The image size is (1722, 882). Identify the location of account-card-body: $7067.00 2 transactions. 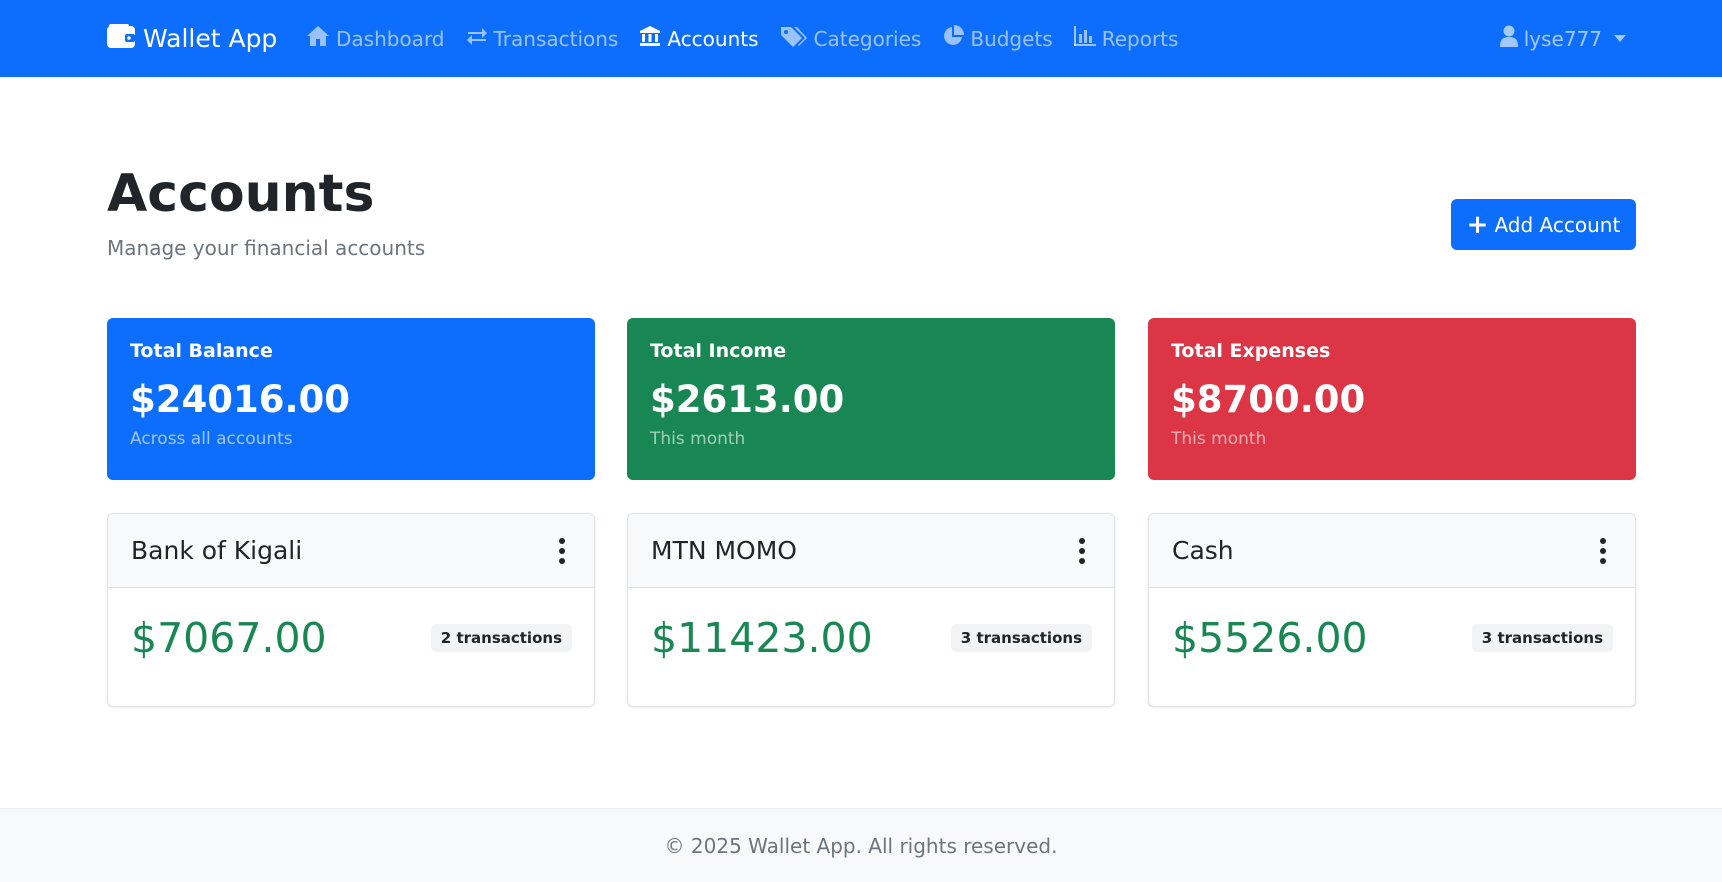
(351, 638).